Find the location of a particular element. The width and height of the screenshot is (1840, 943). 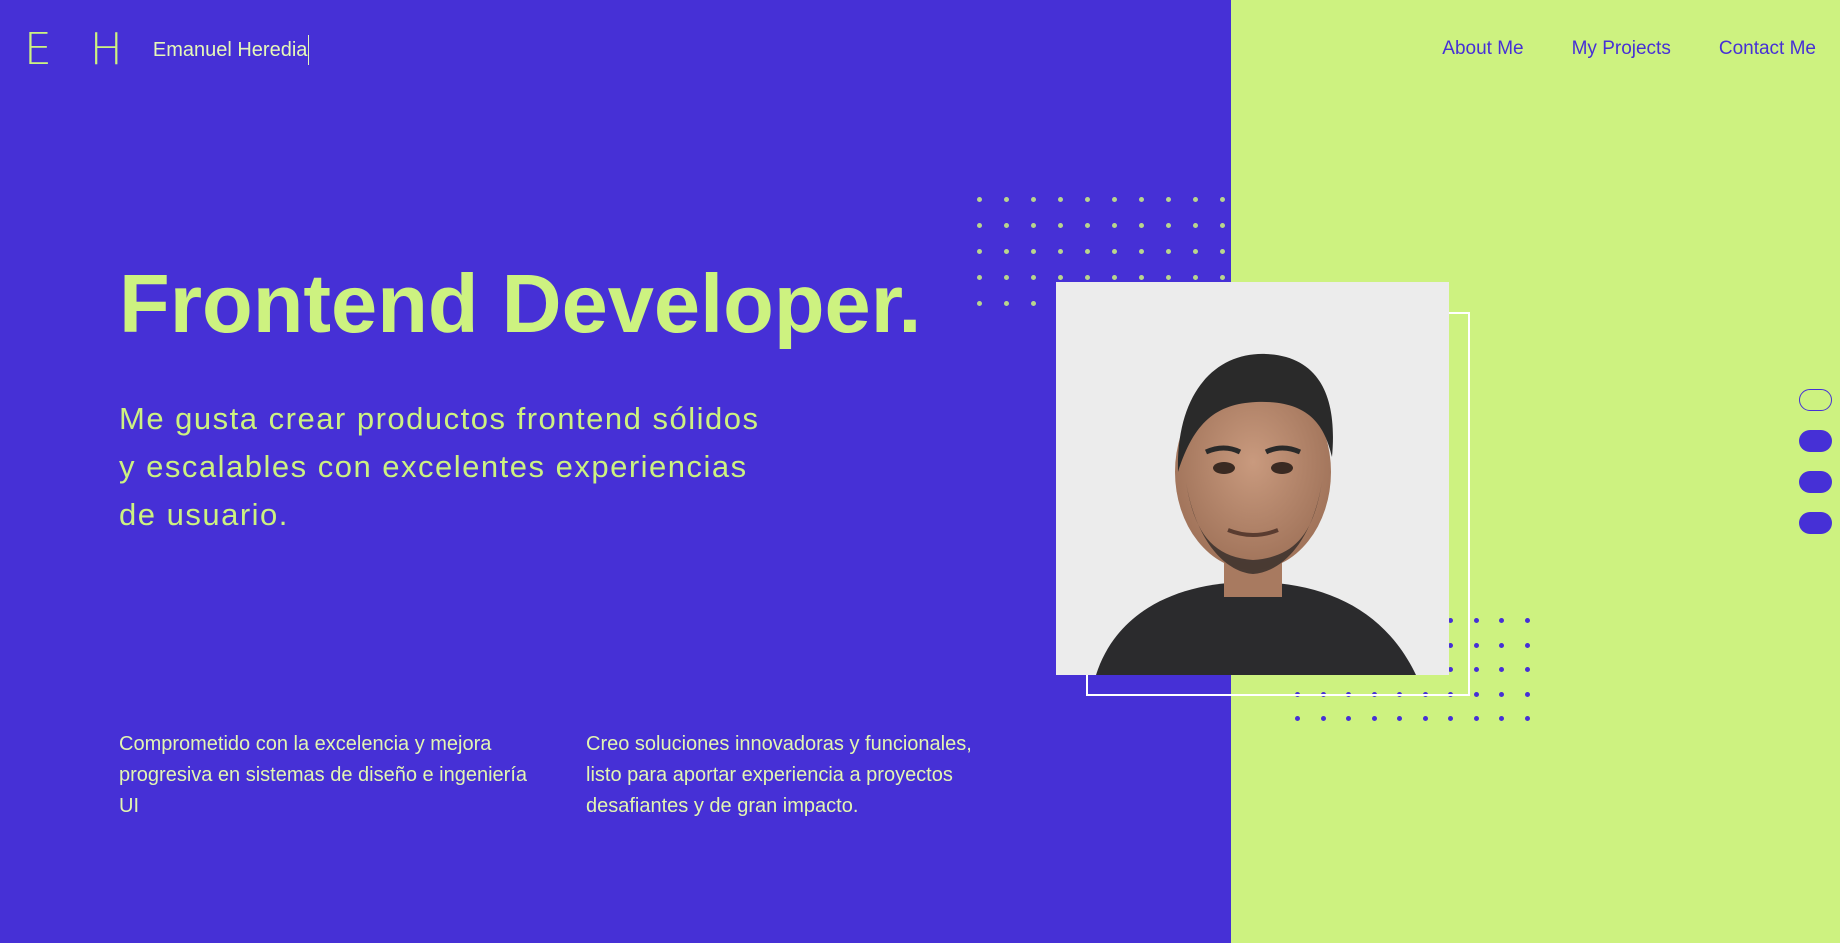

main-nav: About Me My Projects Contact Me is located at coordinates (1629, 49).